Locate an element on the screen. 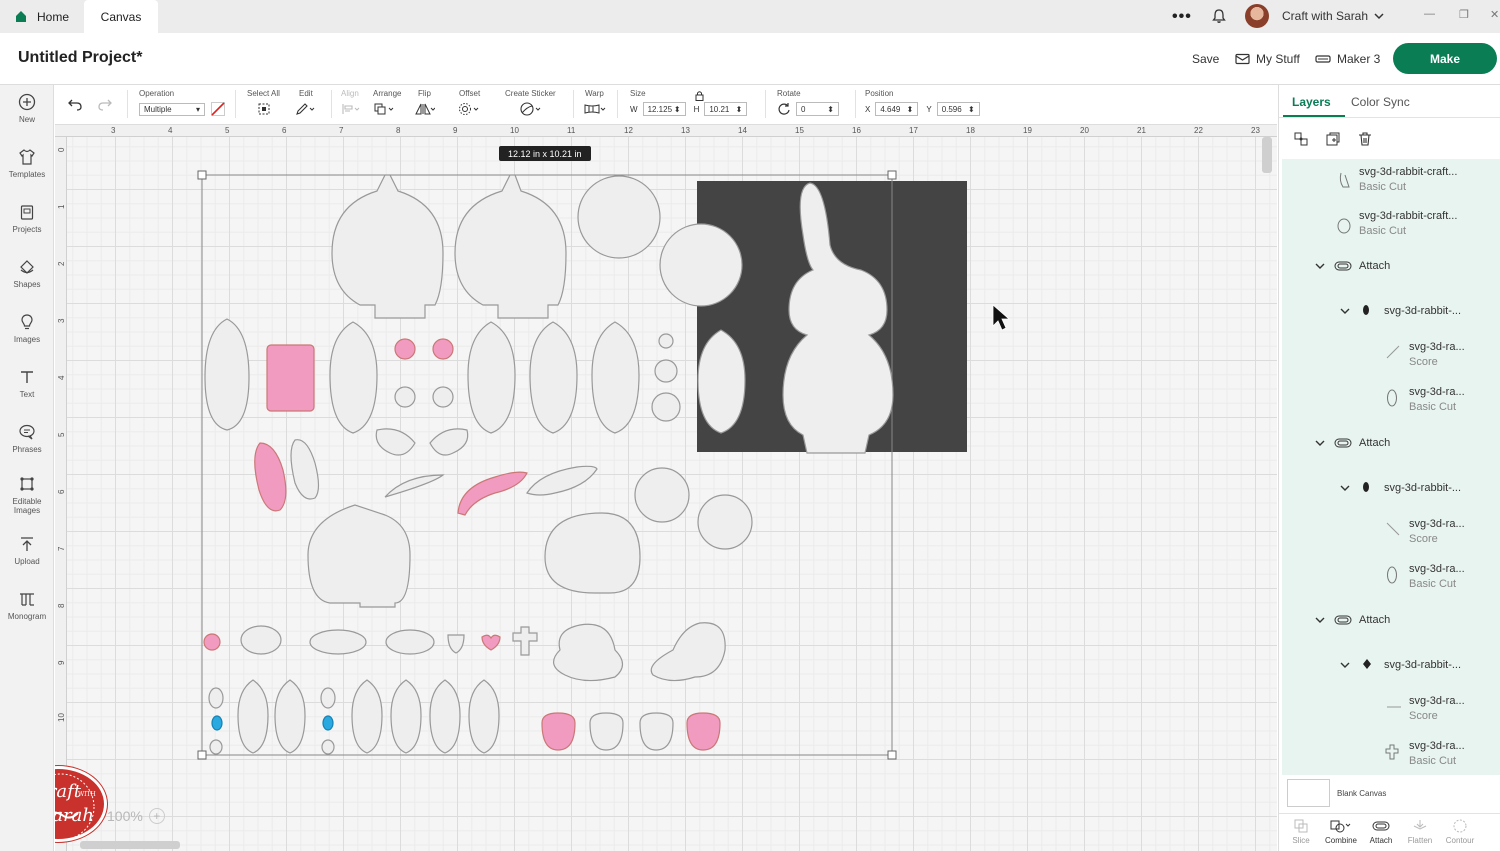 Image resolution: width=1500 pixels, height=851 pixels. tab-color-sync: Color Sync is located at coordinates (1380, 102).